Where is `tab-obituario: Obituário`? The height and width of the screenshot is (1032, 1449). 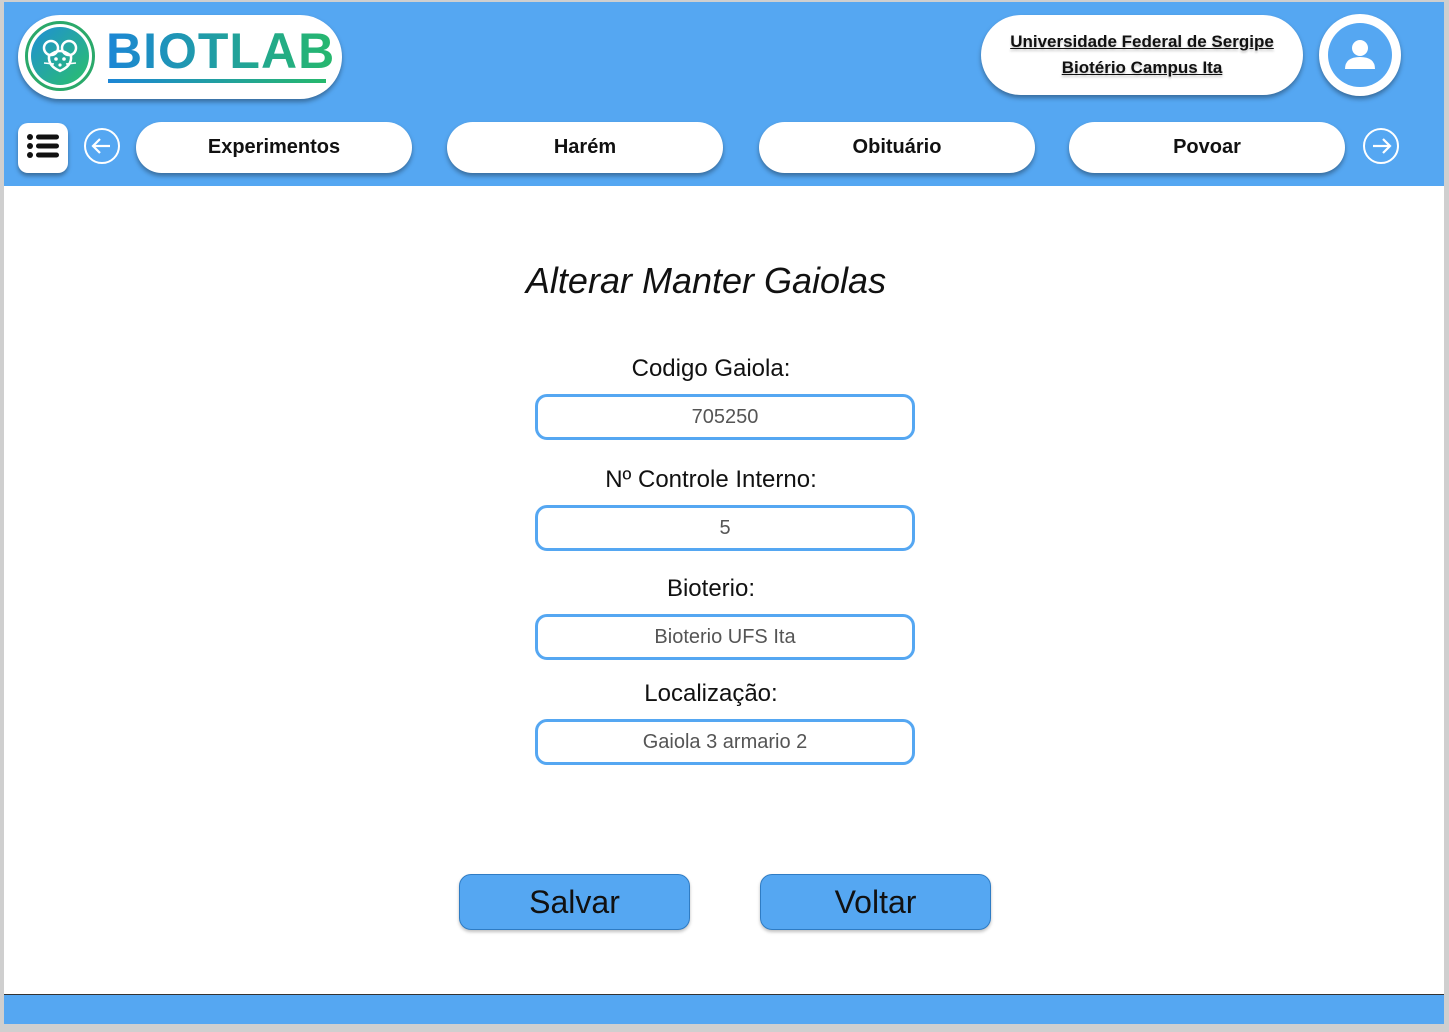 tab-obituario: Obituário is located at coordinates (897, 147).